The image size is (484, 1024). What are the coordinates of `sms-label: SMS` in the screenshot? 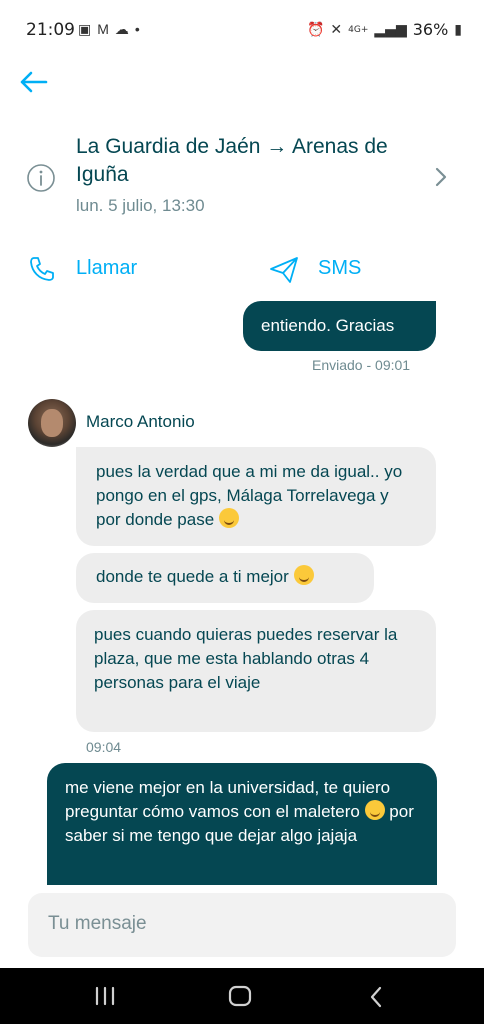 It's located at (340, 268).